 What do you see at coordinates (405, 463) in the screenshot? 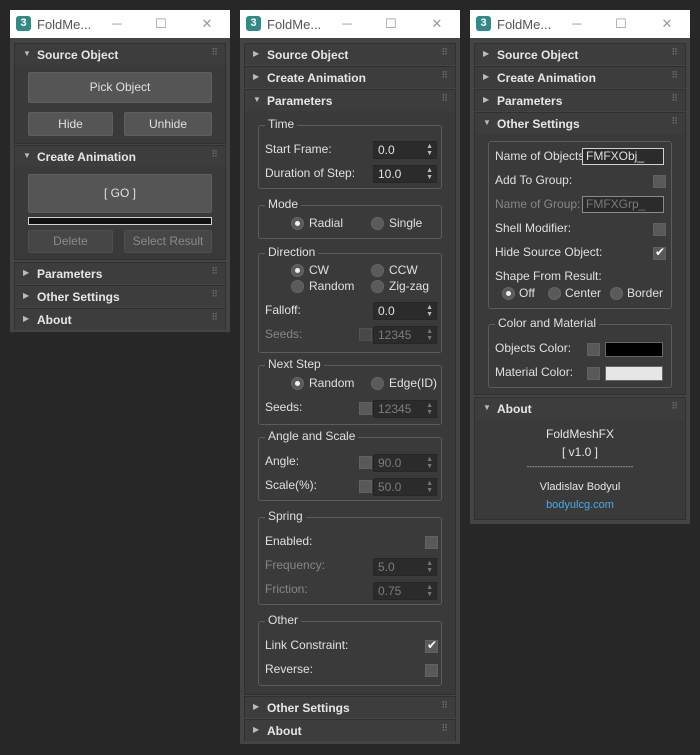
I see `angle-spinner: 90.0 ▲ ▼` at bounding box center [405, 463].